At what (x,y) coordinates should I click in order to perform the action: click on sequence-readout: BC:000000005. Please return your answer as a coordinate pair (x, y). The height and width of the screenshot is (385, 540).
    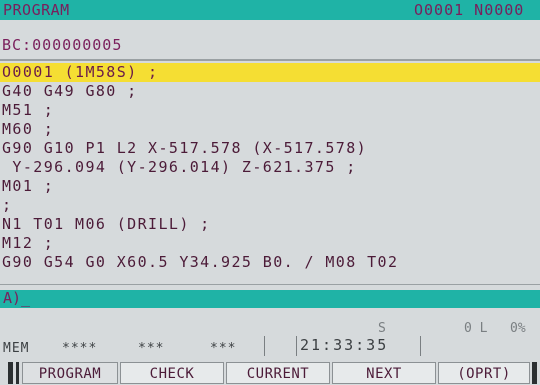
    Looking at the image, I should click on (62, 45).